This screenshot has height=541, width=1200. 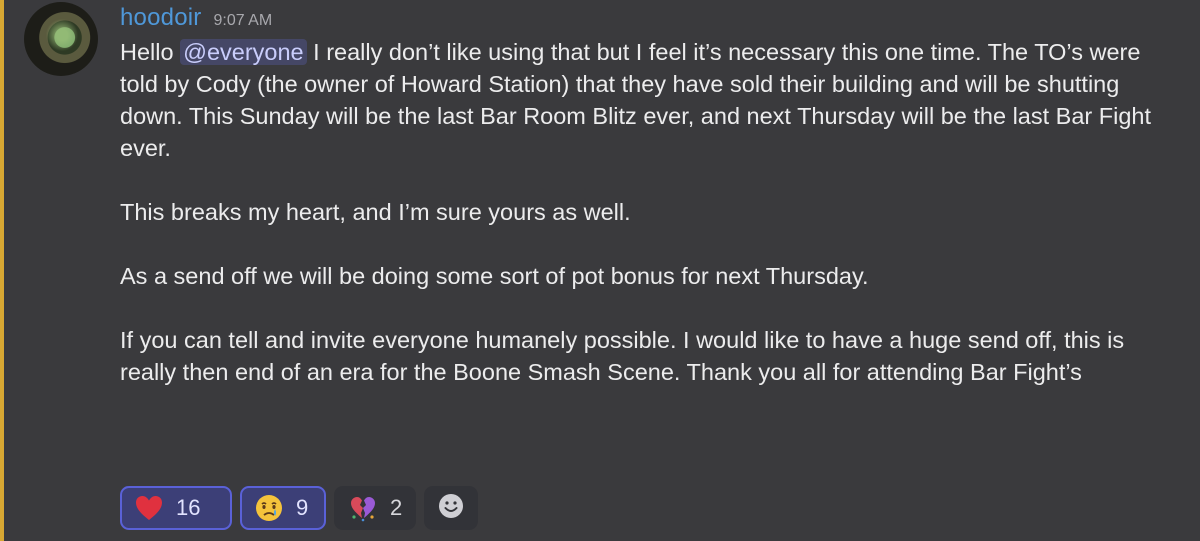 I want to click on add-reaction-button, so click(x=451, y=508).